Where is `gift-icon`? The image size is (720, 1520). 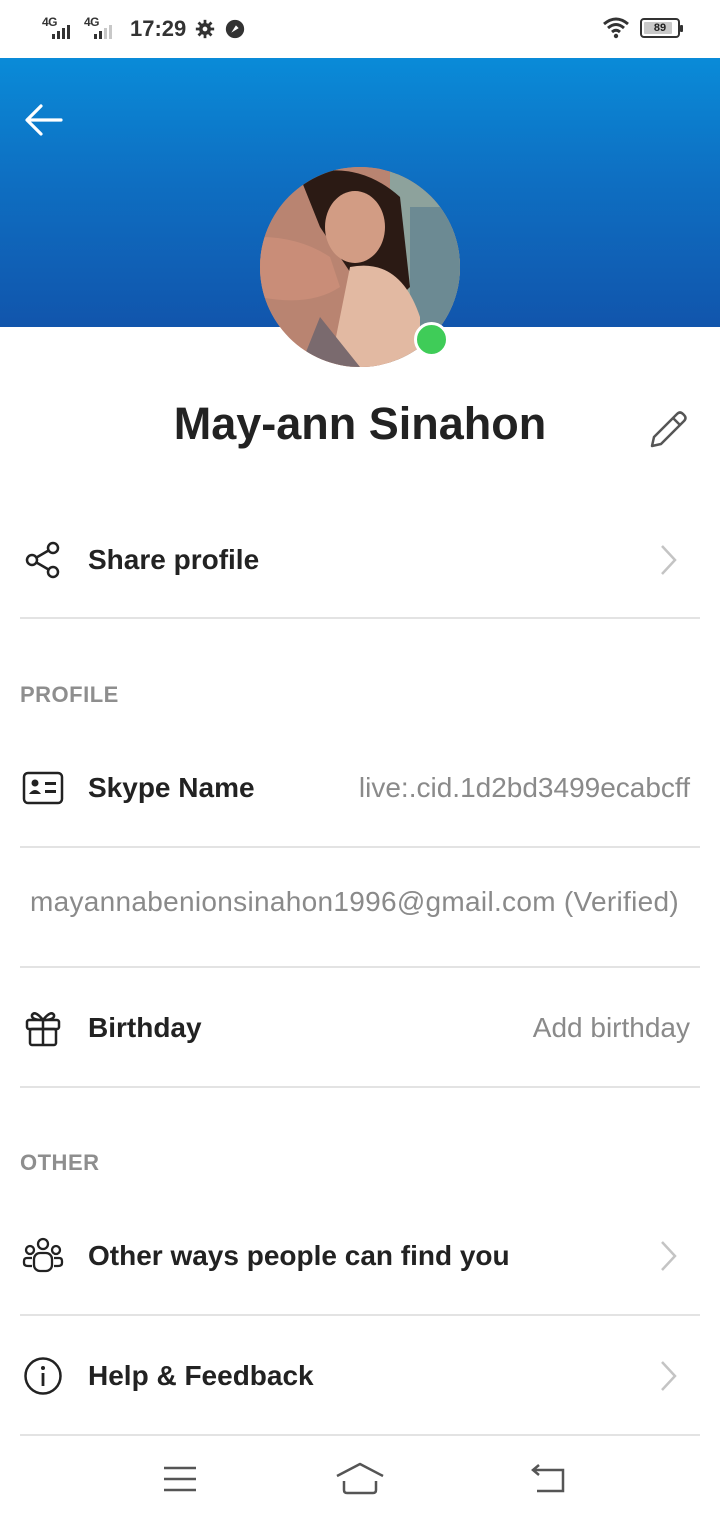
gift-icon is located at coordinates (43, 1028).